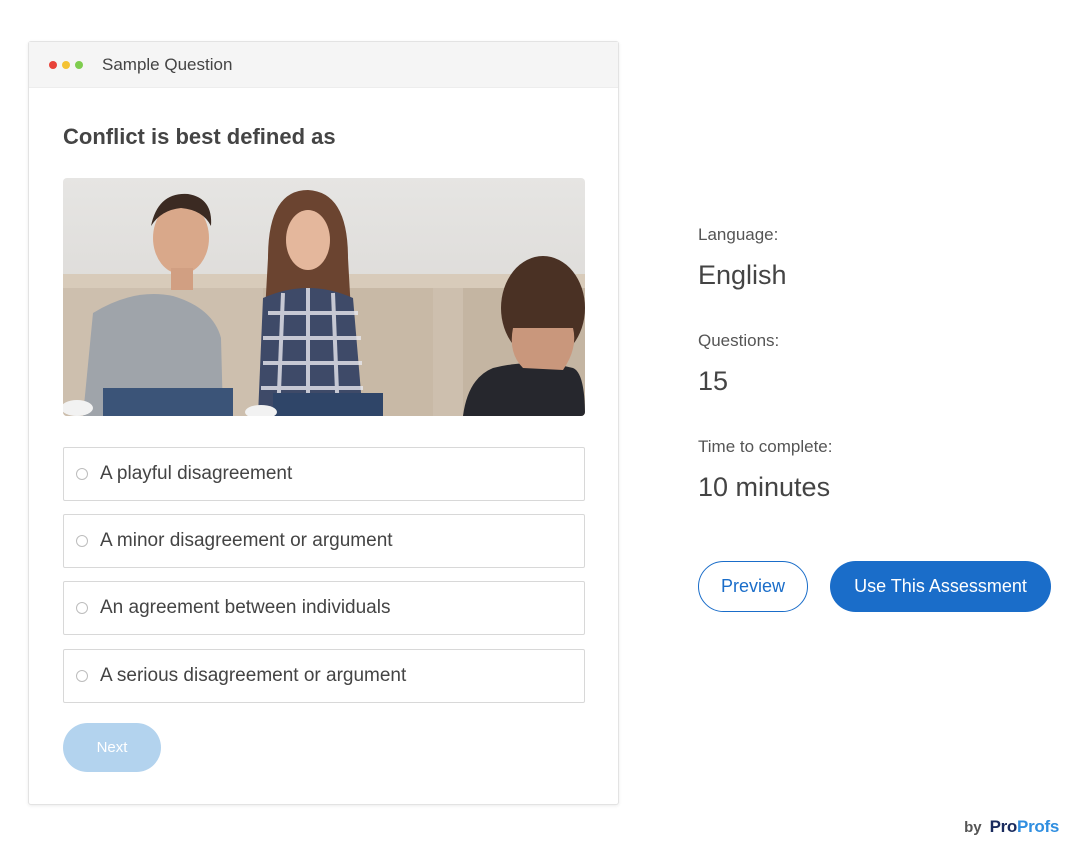  Describe the element at coordinates (79, 64) in the screenshot. I see `green-dot-icon` at that location.